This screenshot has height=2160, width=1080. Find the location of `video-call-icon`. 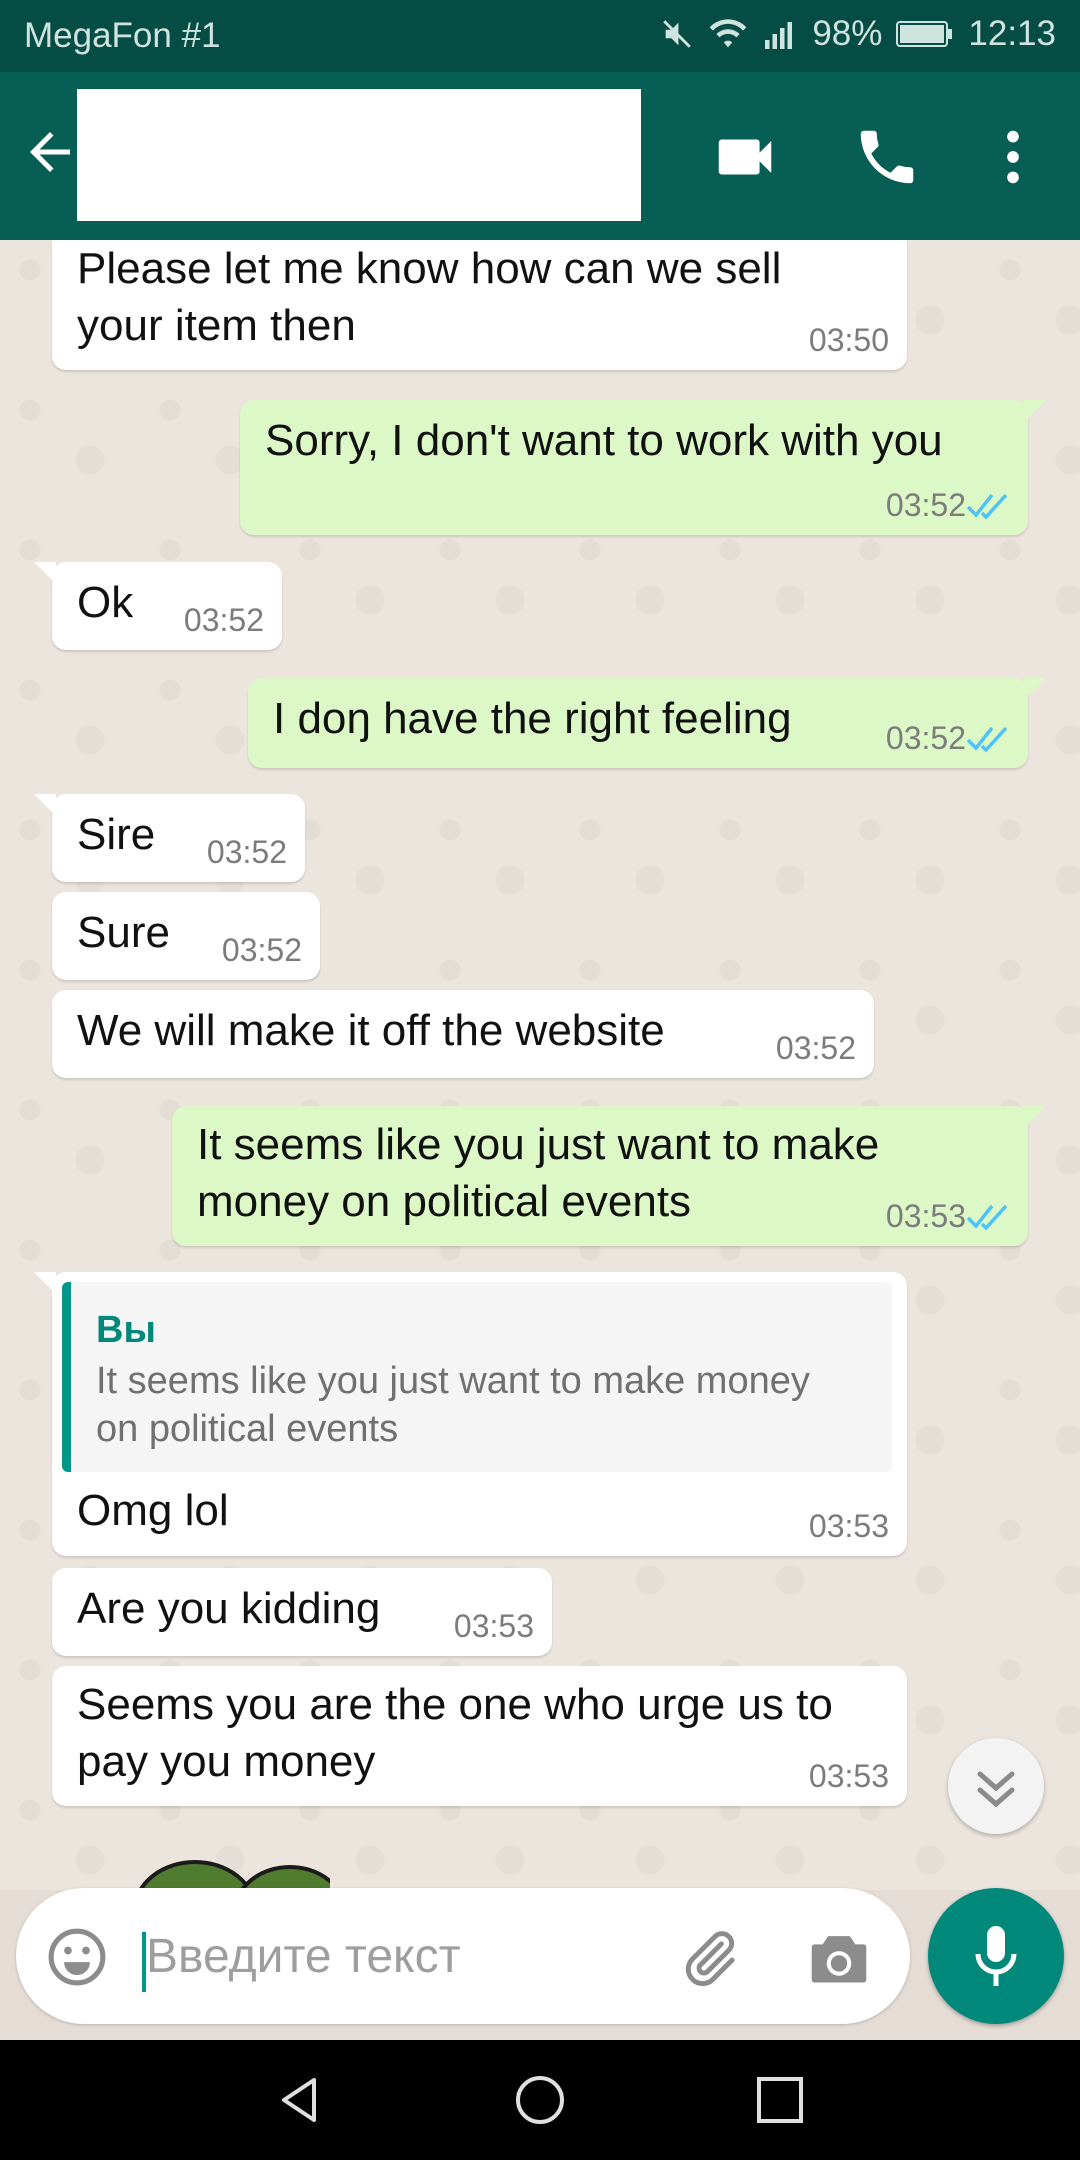

video-call-icon is located at coordinates (745, 157).